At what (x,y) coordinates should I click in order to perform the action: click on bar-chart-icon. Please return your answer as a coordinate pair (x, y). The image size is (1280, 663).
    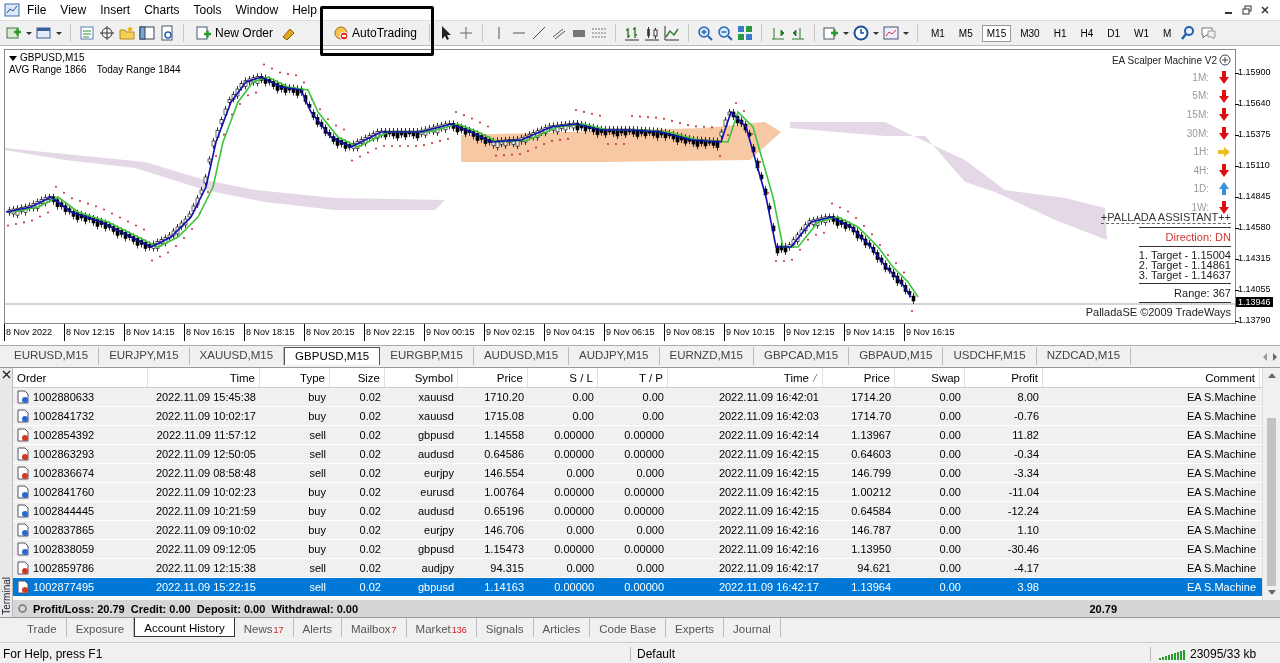
    Looking at the image, I should click on (631, 33).